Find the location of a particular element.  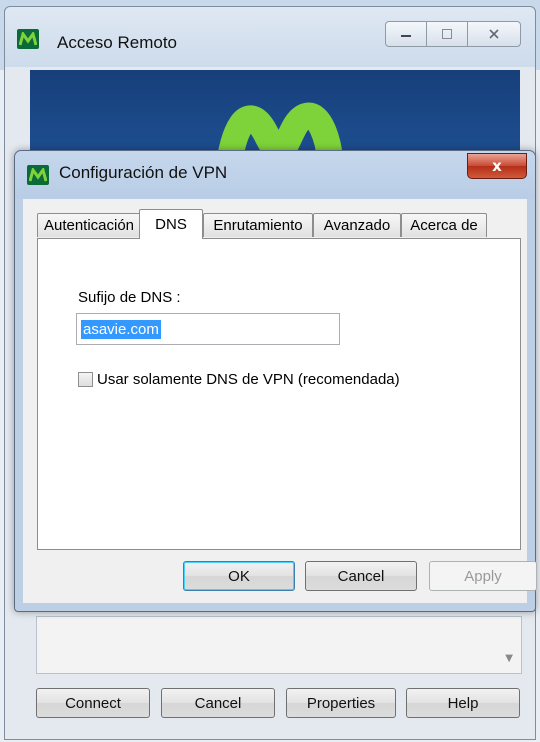

dialog-buttons: OK Cancel Apply is located at coordinates (280, 579).